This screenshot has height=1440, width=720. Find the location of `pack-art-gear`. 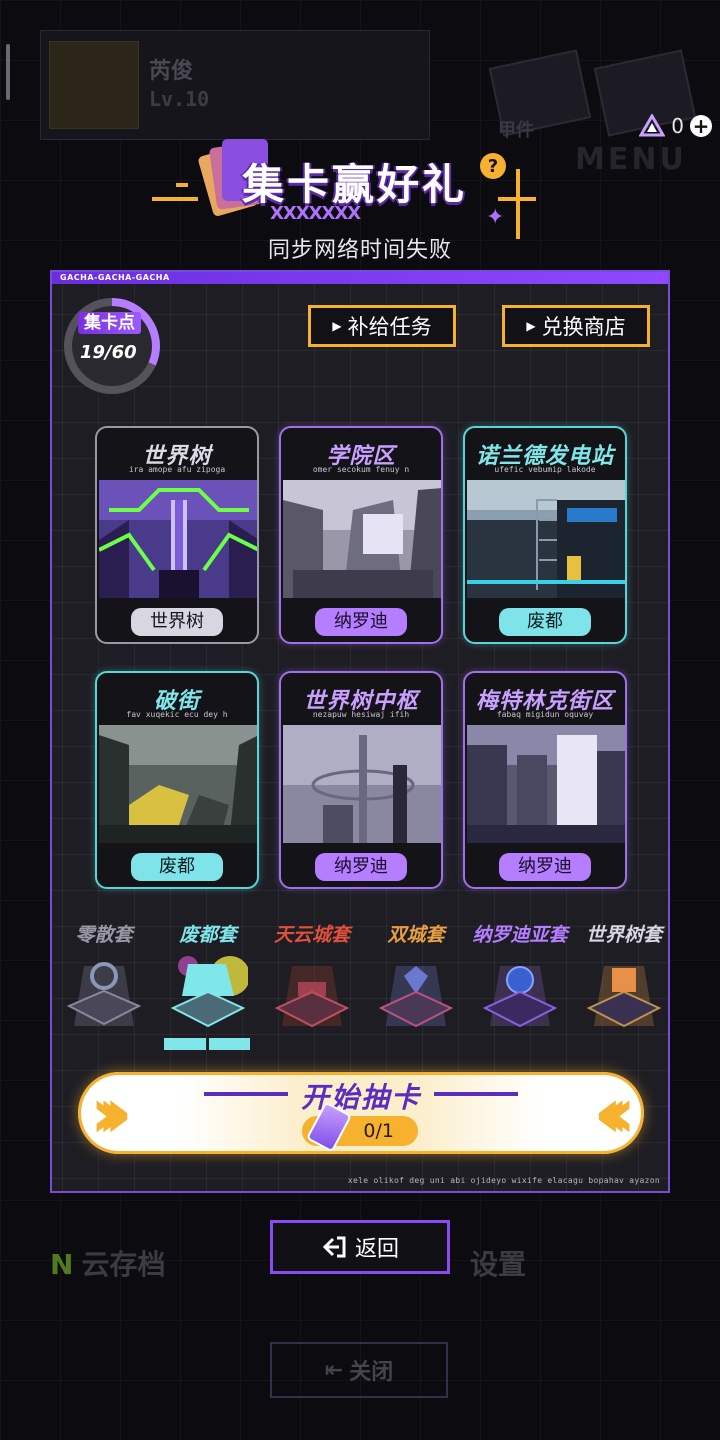

pack-art-gear is located at coordinates (104, 994).